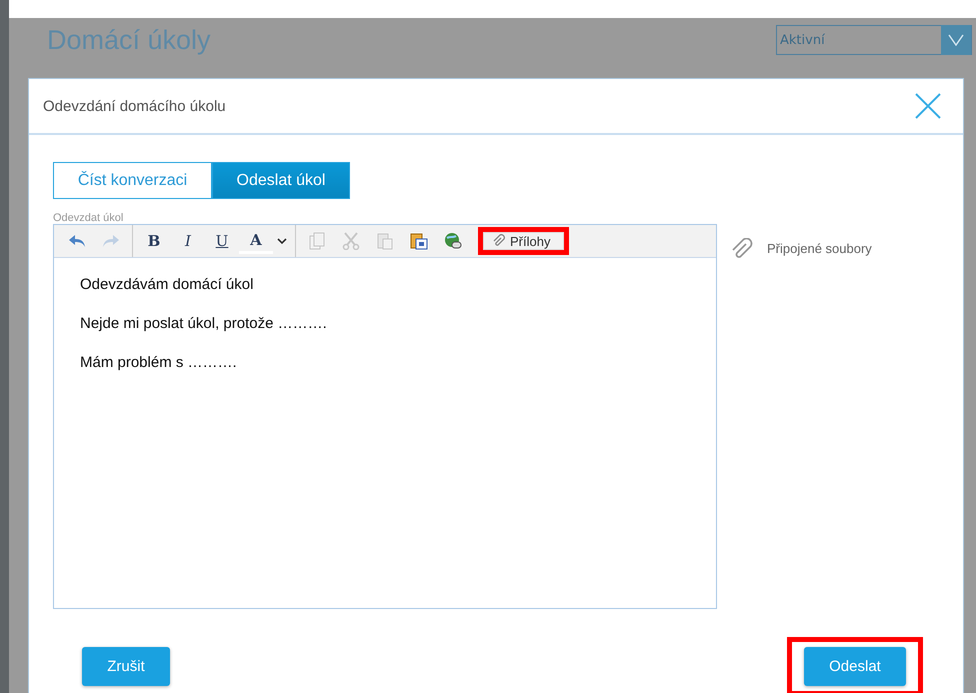 This screenshot has width=976, height=693. I want to click on paperclip-icon, so click(499, 241).